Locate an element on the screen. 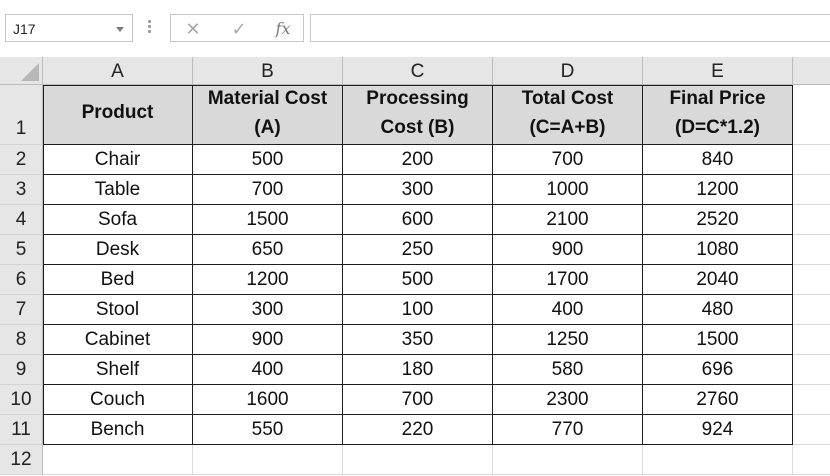 The width and height of the screenshot is (830, 476). cell-b4: 1500 is located at coordinates (268, 220).